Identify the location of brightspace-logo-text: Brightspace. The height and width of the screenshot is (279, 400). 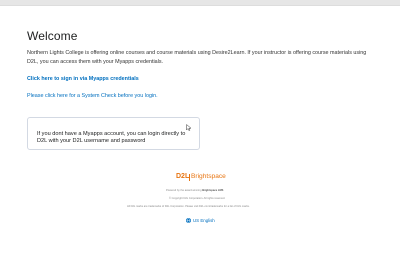
(208, 176).